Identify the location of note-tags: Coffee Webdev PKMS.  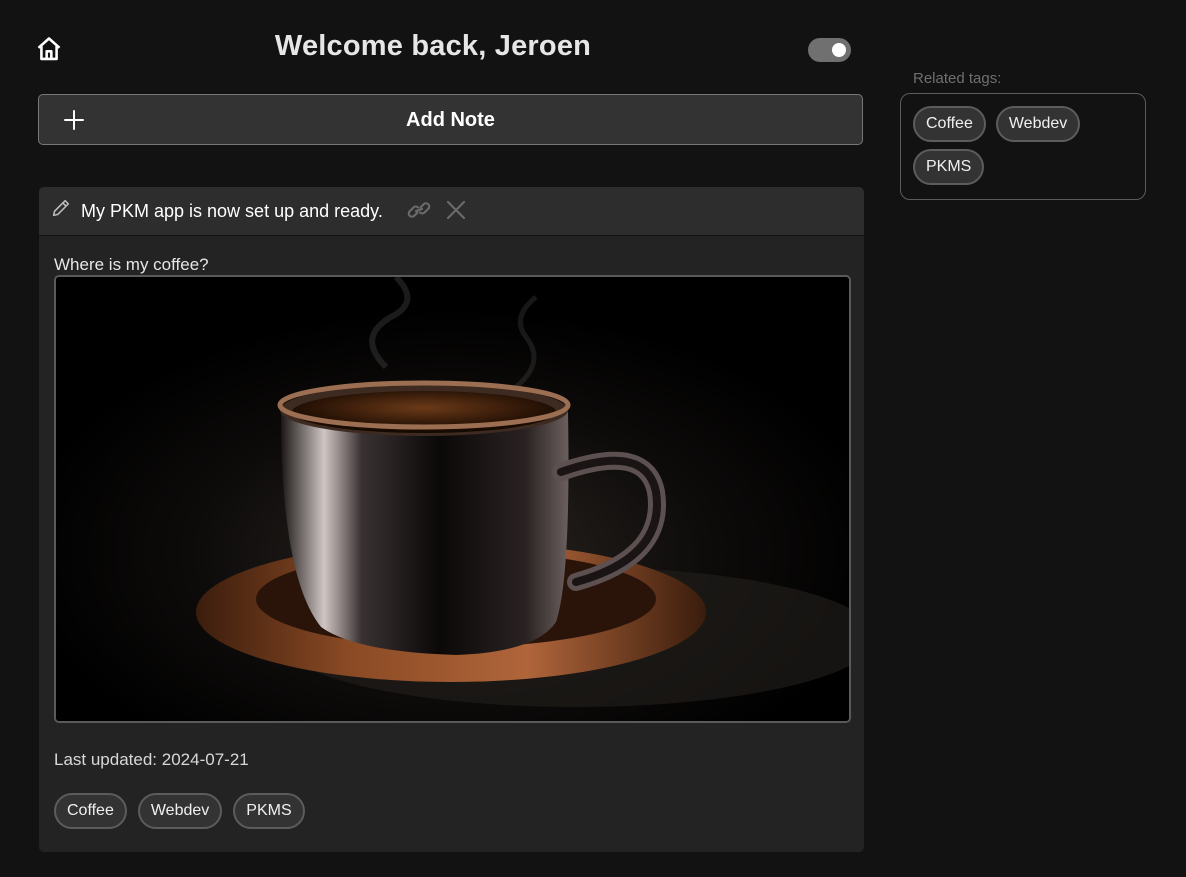
(179, 811).